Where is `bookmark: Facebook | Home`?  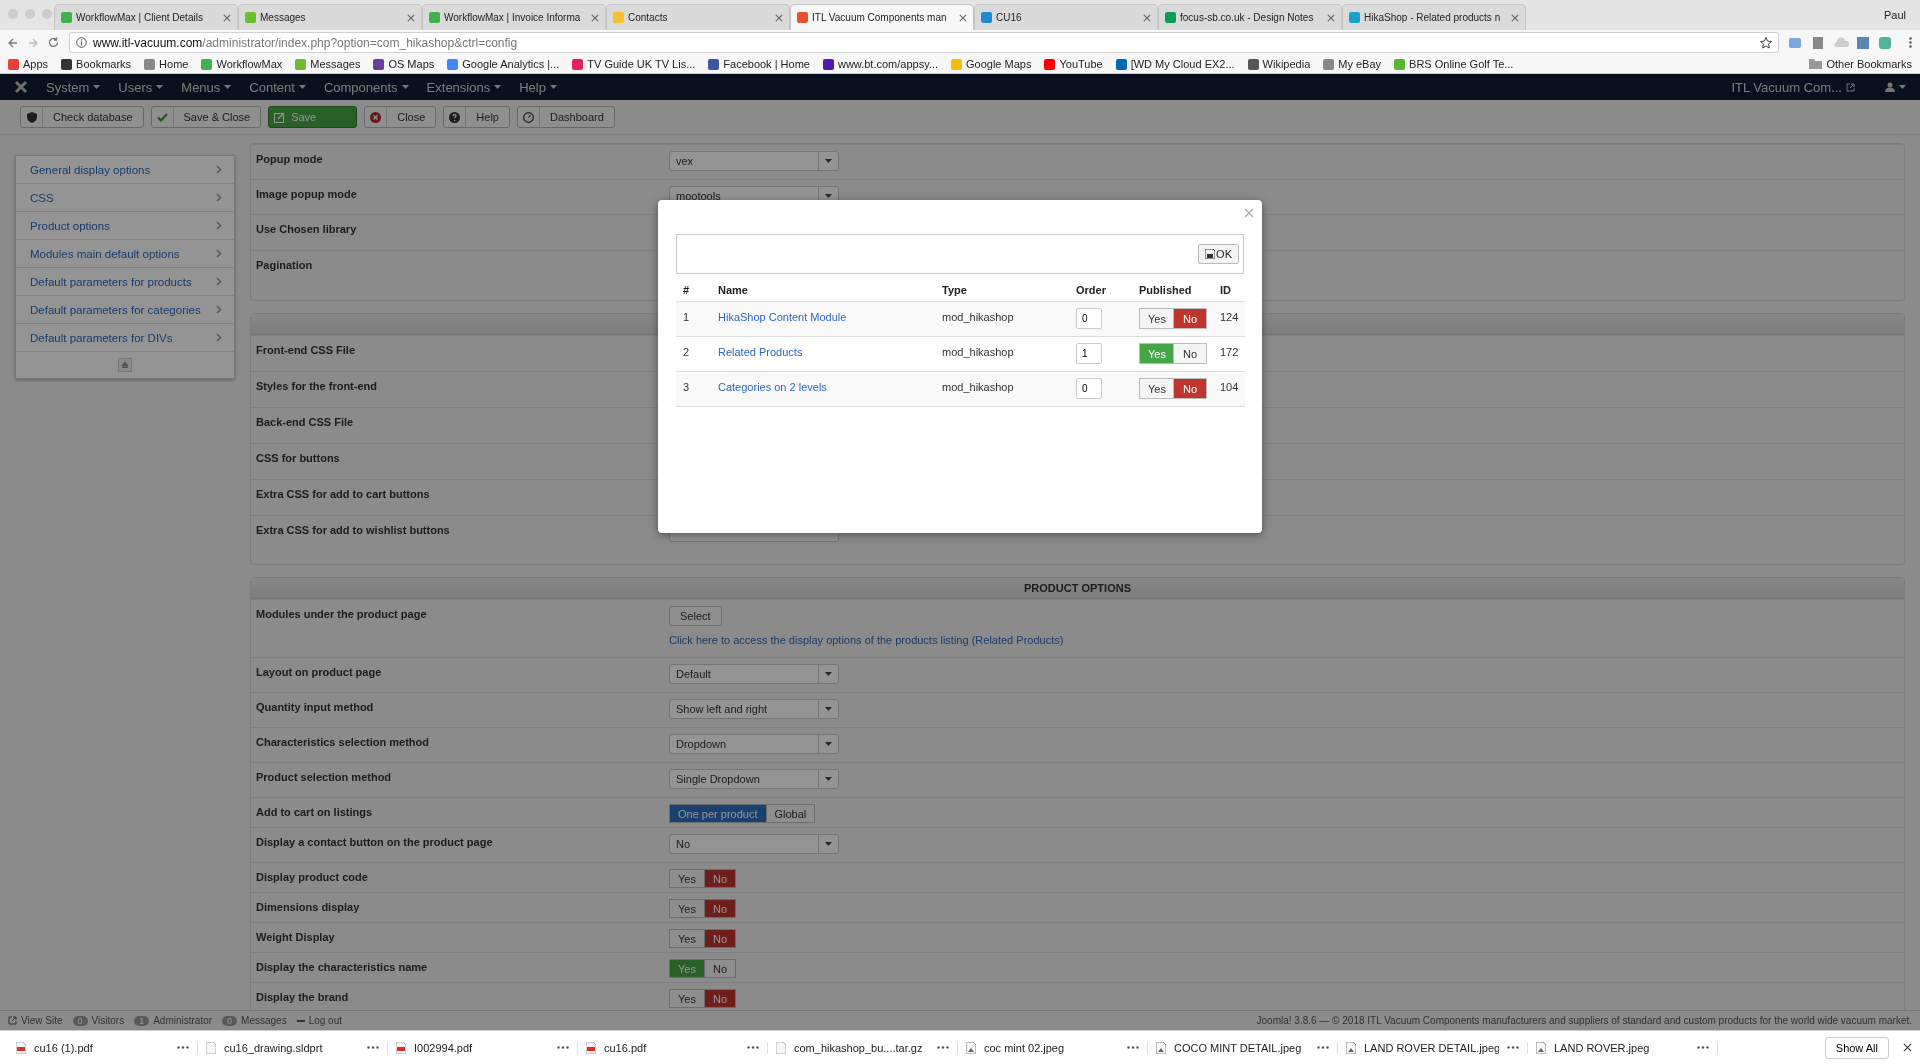
bookmark: Facebook | Home is located at coordinates (759, 64).